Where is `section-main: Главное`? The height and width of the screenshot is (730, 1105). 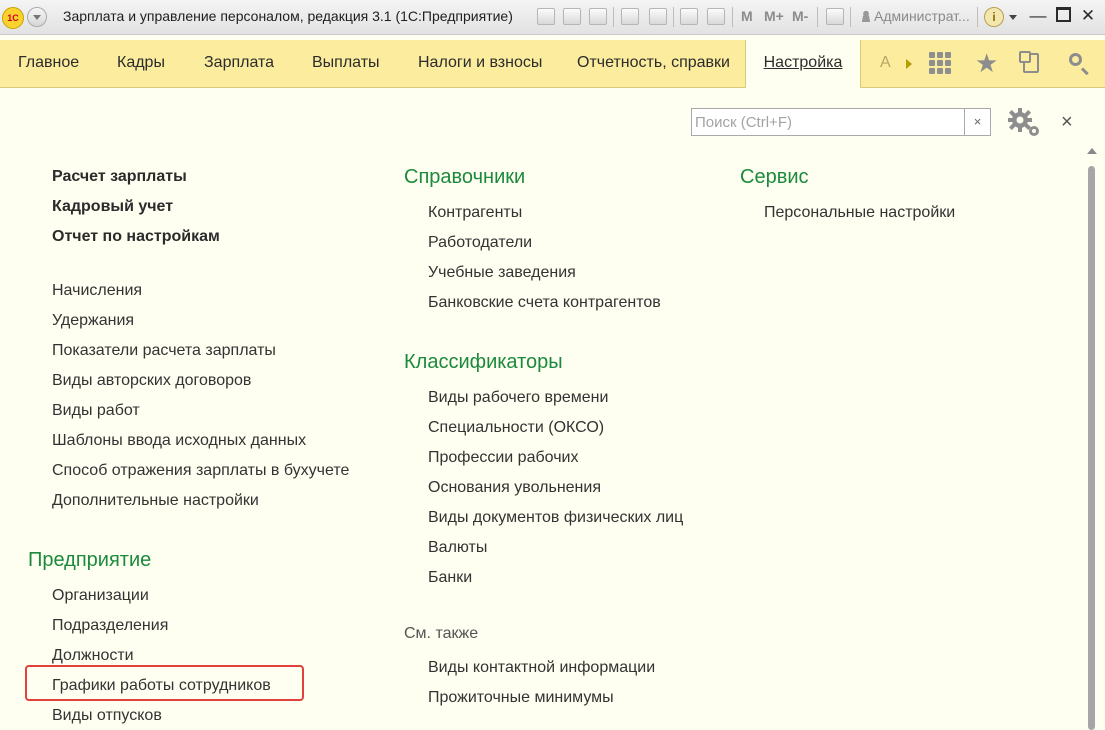
section-main: Главное is located at coordinates (48, 63).